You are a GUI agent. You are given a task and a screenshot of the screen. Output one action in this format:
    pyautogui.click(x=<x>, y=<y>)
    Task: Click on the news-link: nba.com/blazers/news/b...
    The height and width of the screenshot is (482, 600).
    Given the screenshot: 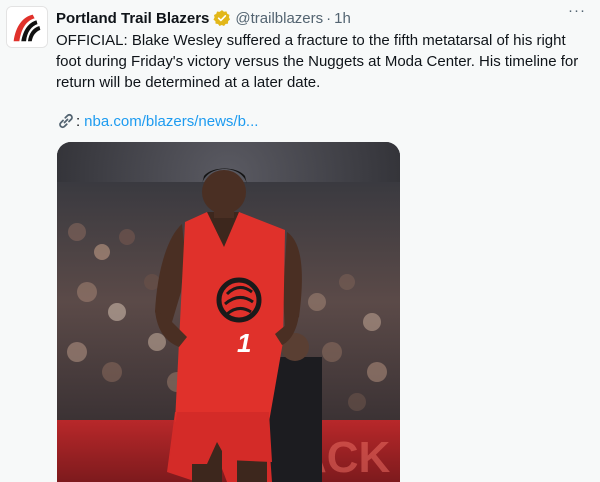 What is the action you would take?
    pyautogui.click(x=171, y=121)
    